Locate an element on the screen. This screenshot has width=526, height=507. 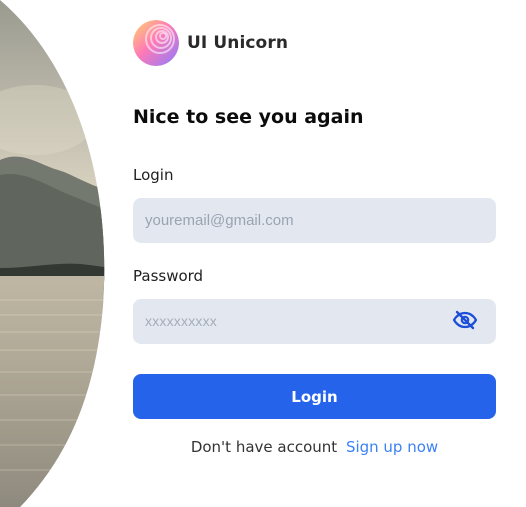
signup-prompt: Don't have account Sign up now is located at coordinates (314, 447).